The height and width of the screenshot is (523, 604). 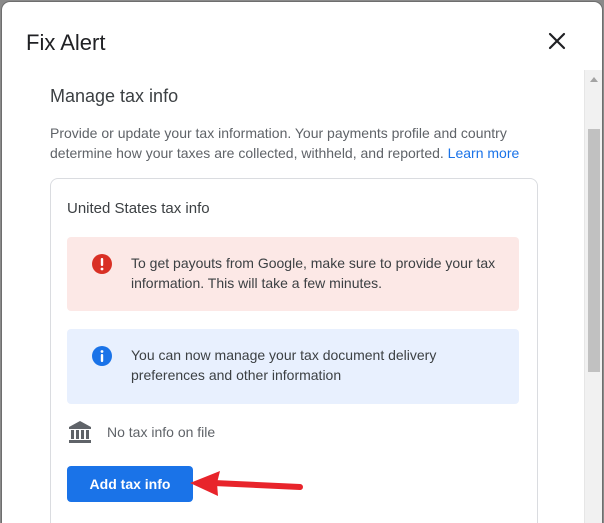 I want to click on add-tax-info-button: Add tax info, so click(x=130, y=484).